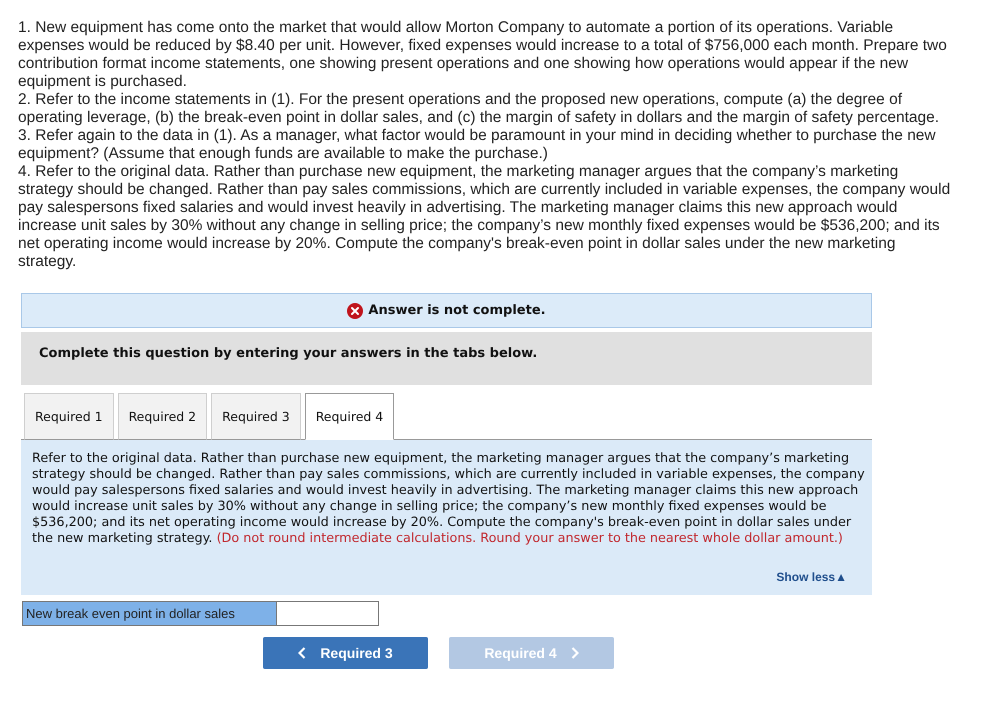 The image size is (982, 716). What do you see at coordinates (448, 499) in the screenshot?
I see `question-prompt: Refer to the original data. Rather than purchase new equipment, the marketing manager argues that the company’s marketing strategy should be changed. Rather than pay sales commissions, which are currently included in variable expenses, the company would pay salespersons fixed salaries and would invest heavily in advertising. The marketing manager claims this new approach would increase unit sales by 30% without any change in selling price; the company’s new monthly fixed expenses would be $536,200; and its net operating income would increase by 20%. Compute the company's break-even point in dollar sales under the new marketing strategy. (Do not round intermediate calculations. Round your answer to the nearest whole dollar amount.)` at bounding box center [448, 499].